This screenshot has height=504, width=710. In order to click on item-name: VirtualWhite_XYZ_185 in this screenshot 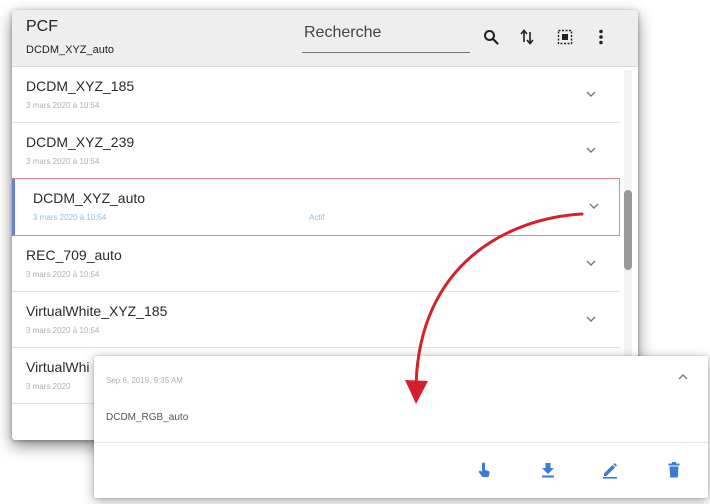, I will do `click(97, 311)`.